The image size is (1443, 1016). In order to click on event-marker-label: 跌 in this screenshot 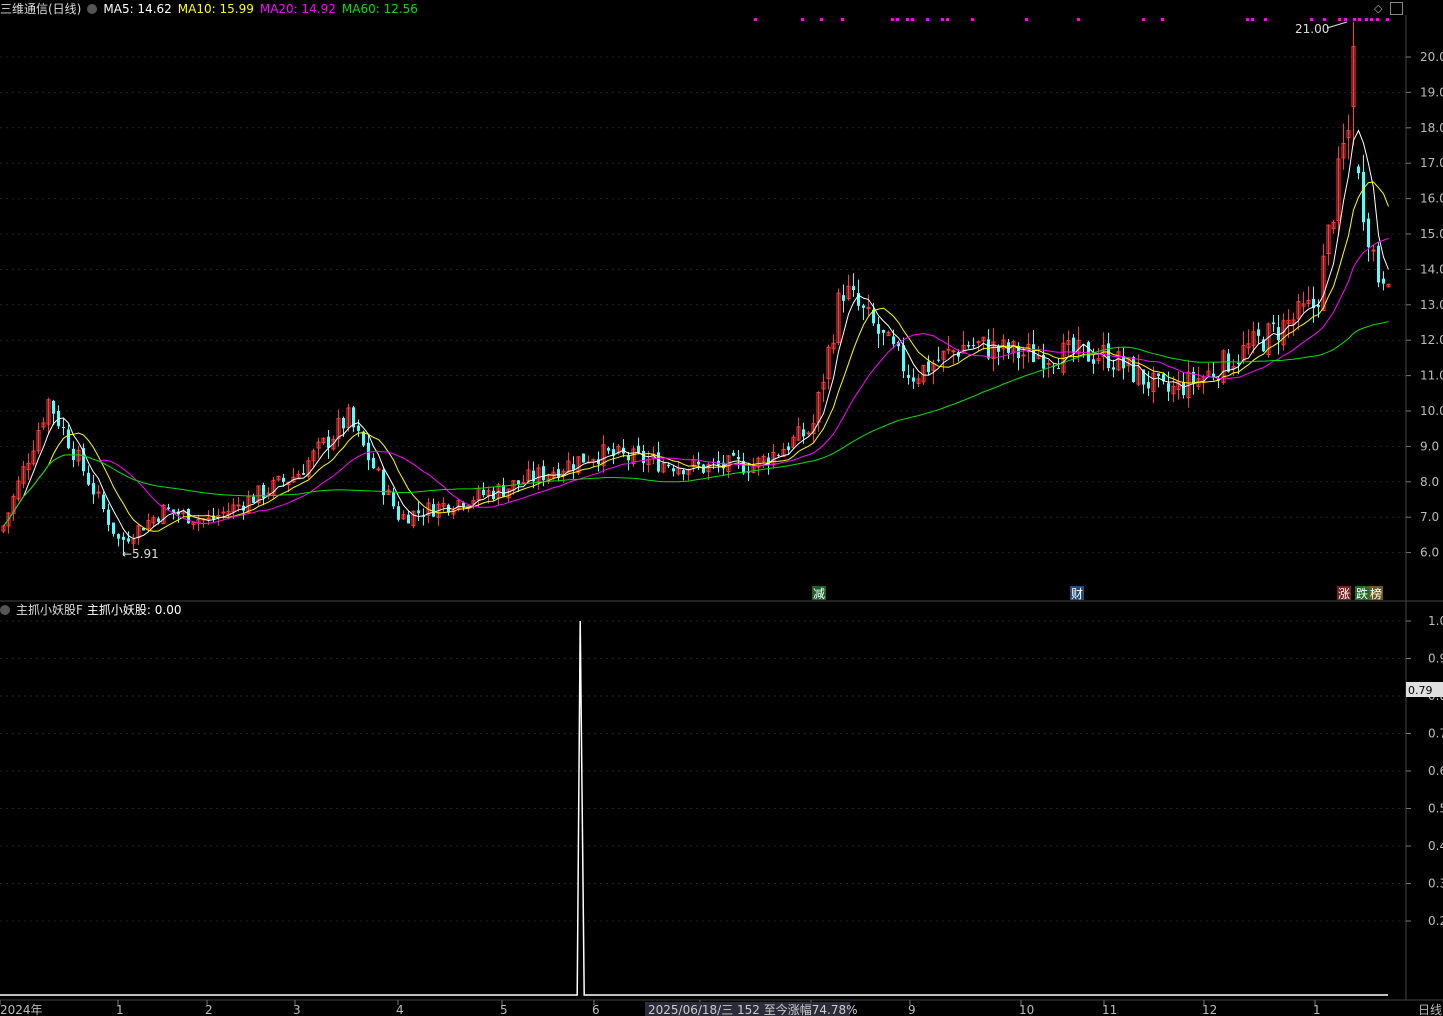, I will do `click(1362, 593)`.